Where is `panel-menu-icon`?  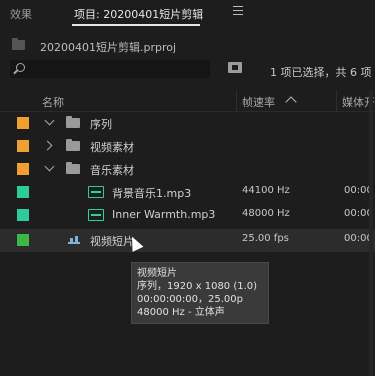 panel-menu-icon is located at coordinates (238, 11).